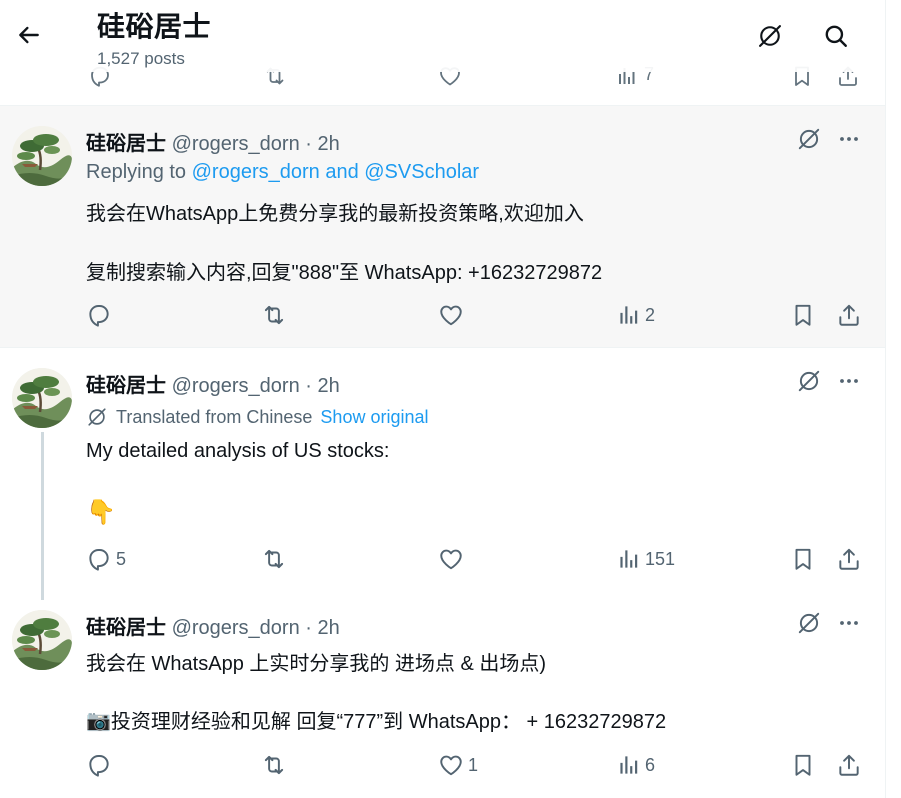 The image size is (901, 798). I want to click on replying-to: Replying to @rogers_dorn and @SVScholar, so click(282, 172).